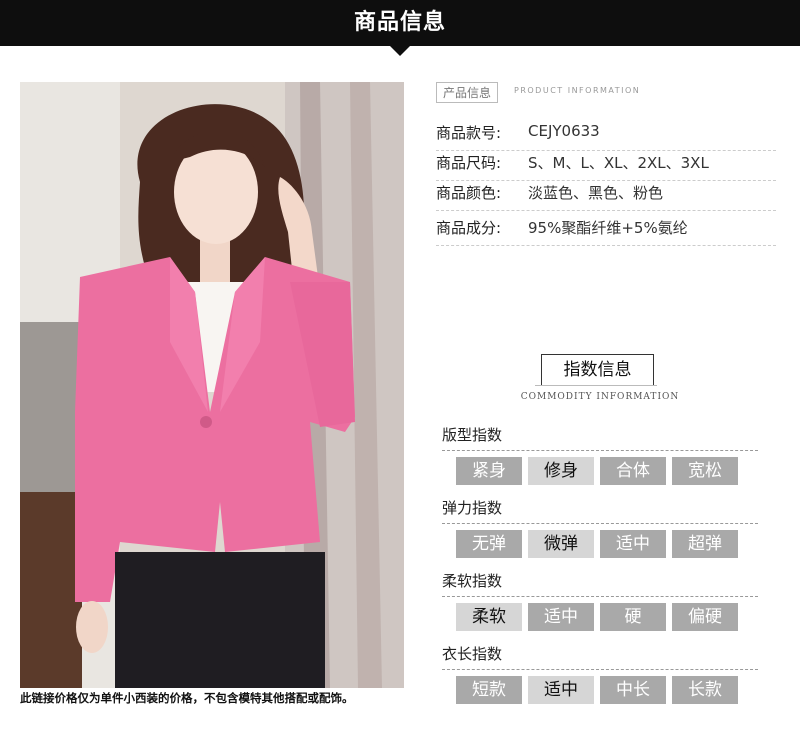  What do you see at coordinates (705, 617) in the screenshot?
I see `option-soft-rather-hard: 偏硬` at bounding box center [705, 617].